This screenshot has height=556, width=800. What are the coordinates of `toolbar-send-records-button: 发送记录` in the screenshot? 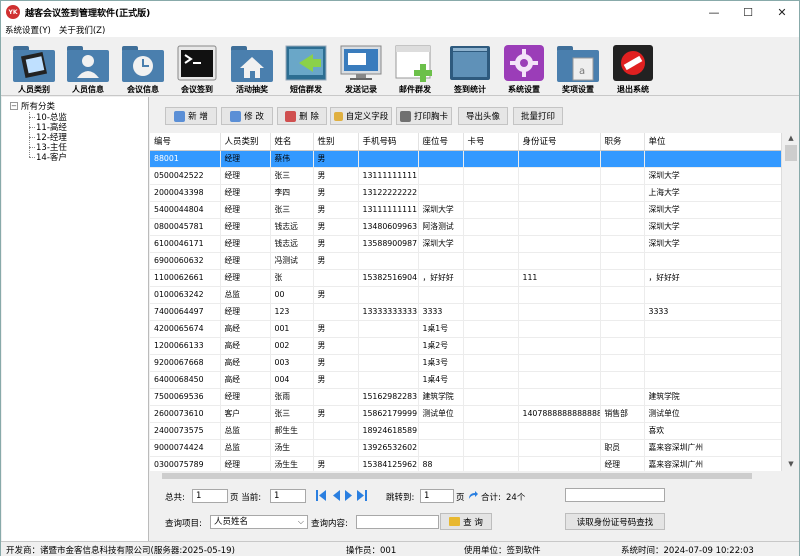 It's located at (361, 67).